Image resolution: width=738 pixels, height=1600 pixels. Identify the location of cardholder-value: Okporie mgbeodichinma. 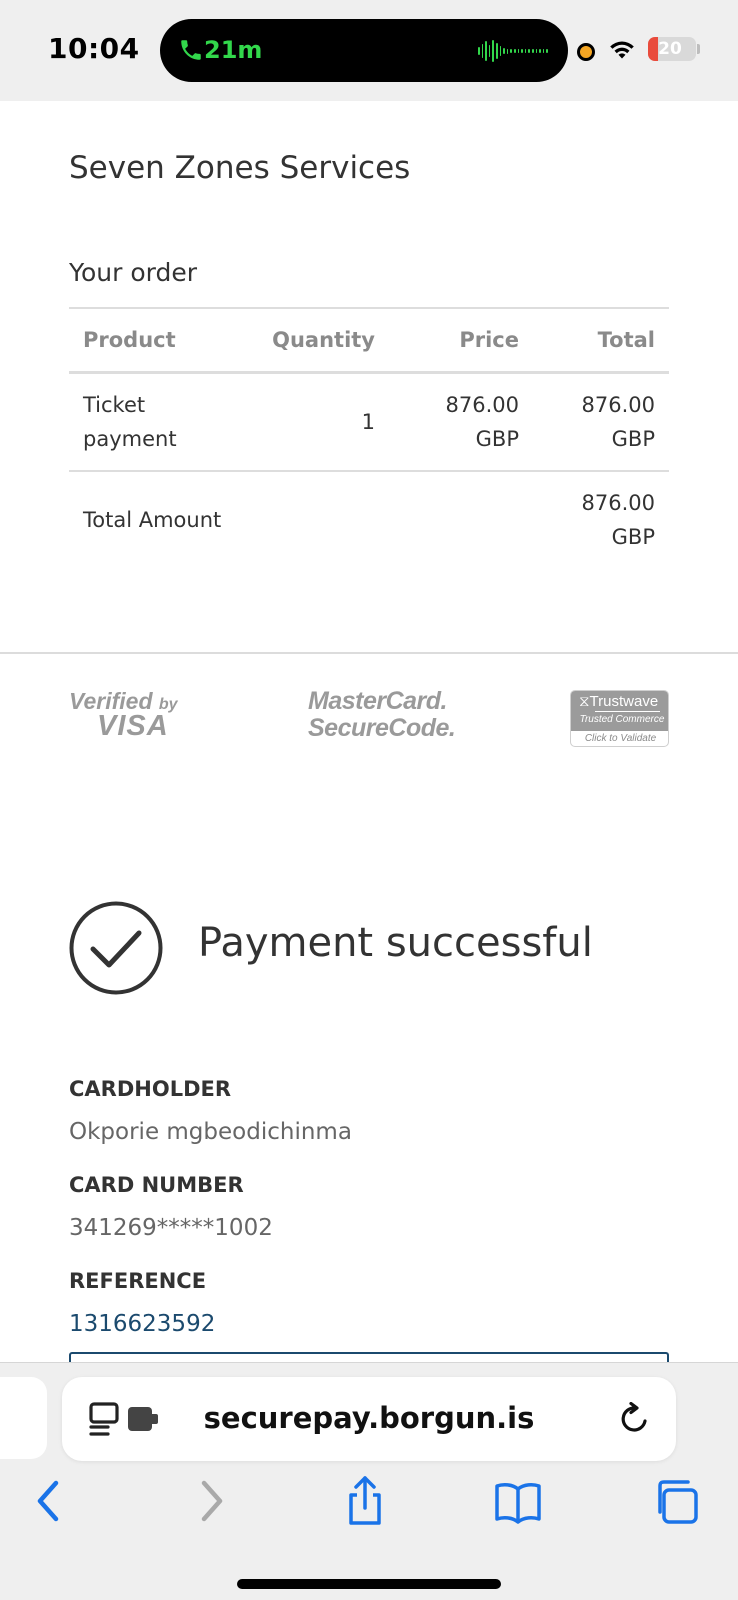
(210, 1132).